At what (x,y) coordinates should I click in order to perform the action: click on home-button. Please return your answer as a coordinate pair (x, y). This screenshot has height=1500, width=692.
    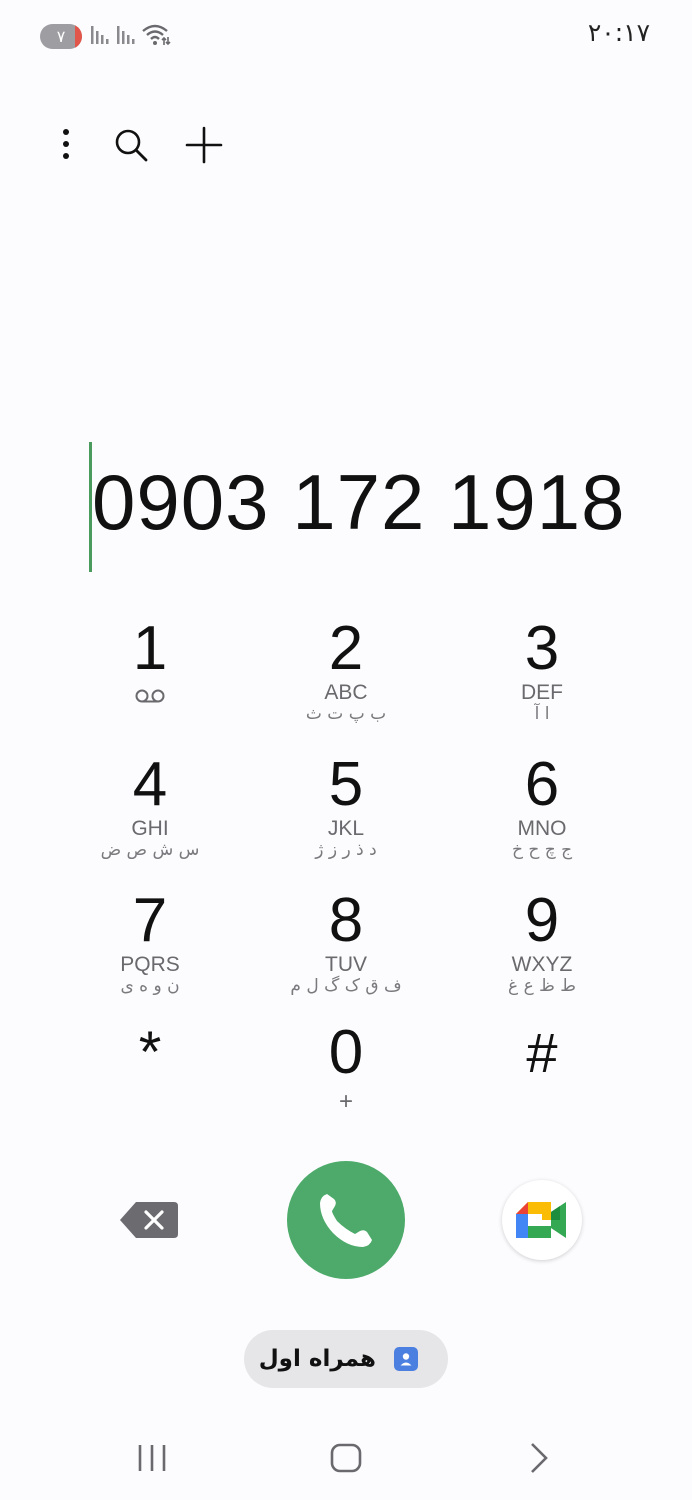
    Looking at the image, I should click on (346, 1458).